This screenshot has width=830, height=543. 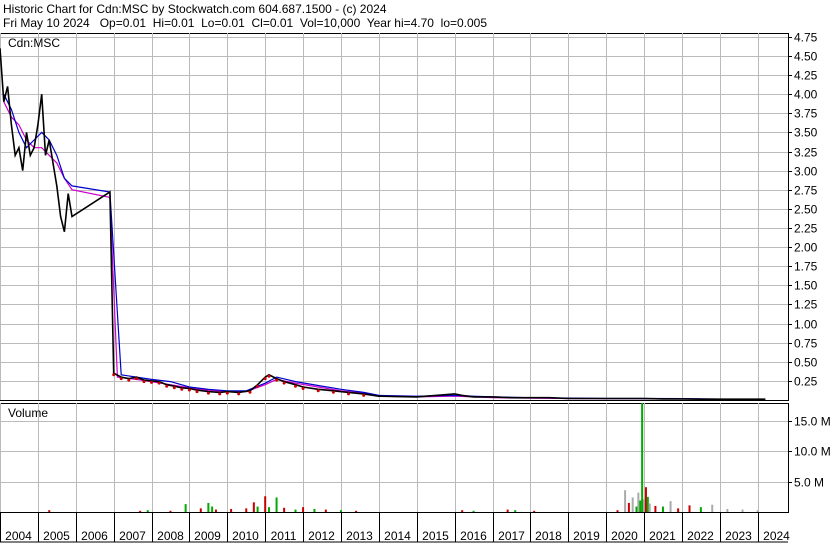 What do you see at coordinates (245, 536) in the screenshot?
I see `x-tick-label: 2010` at bounding box center [245, 536].